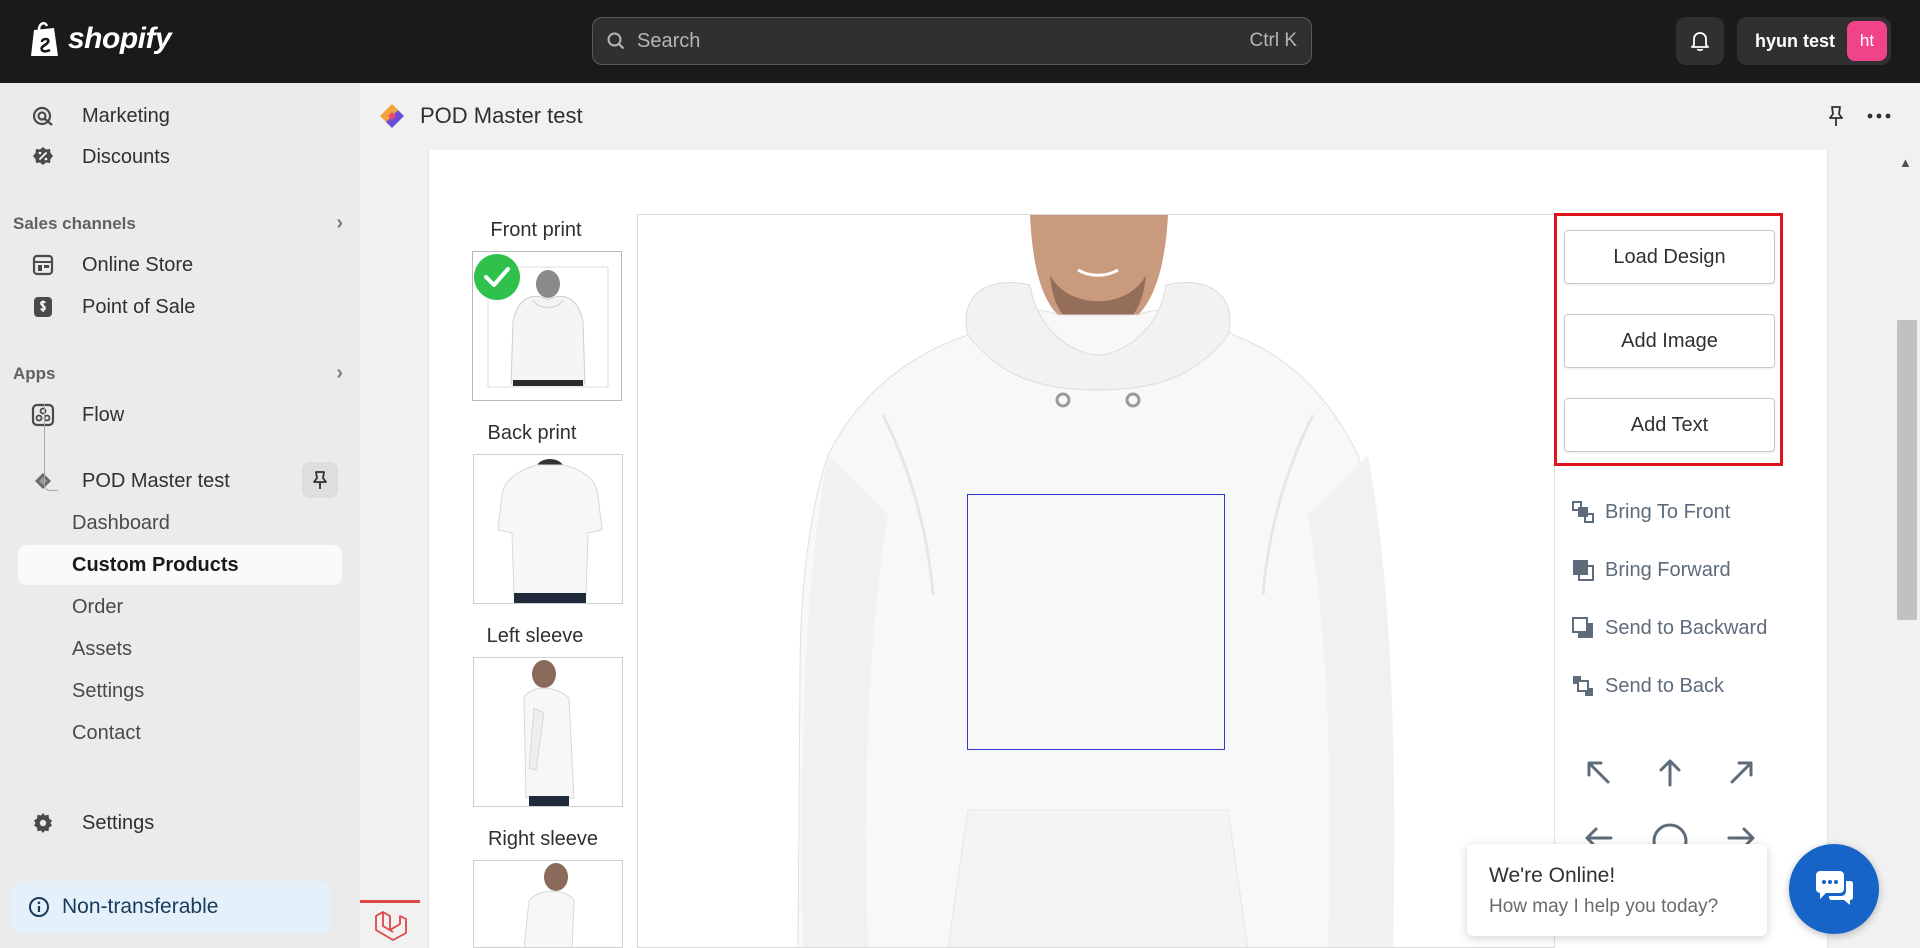  Describe the element at coordinates (1583, 686) in the screenshot. I see `send-to-back-icon` at that location.